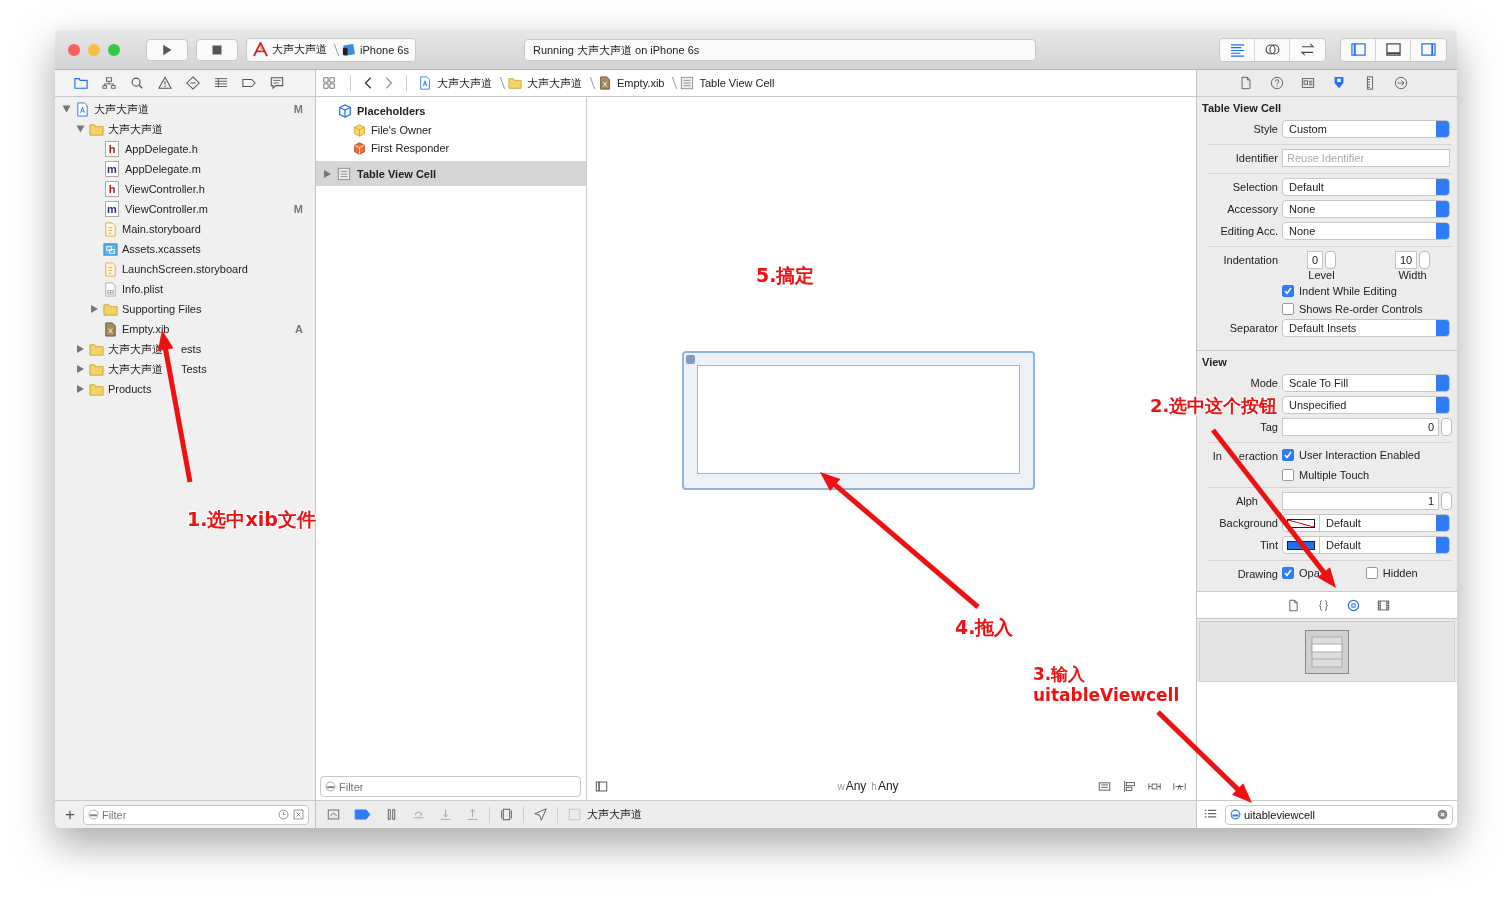 The height and width of the screenshot is (909, 1512). I want to click on annotation-text: 3.输入, so click(1059, 674).